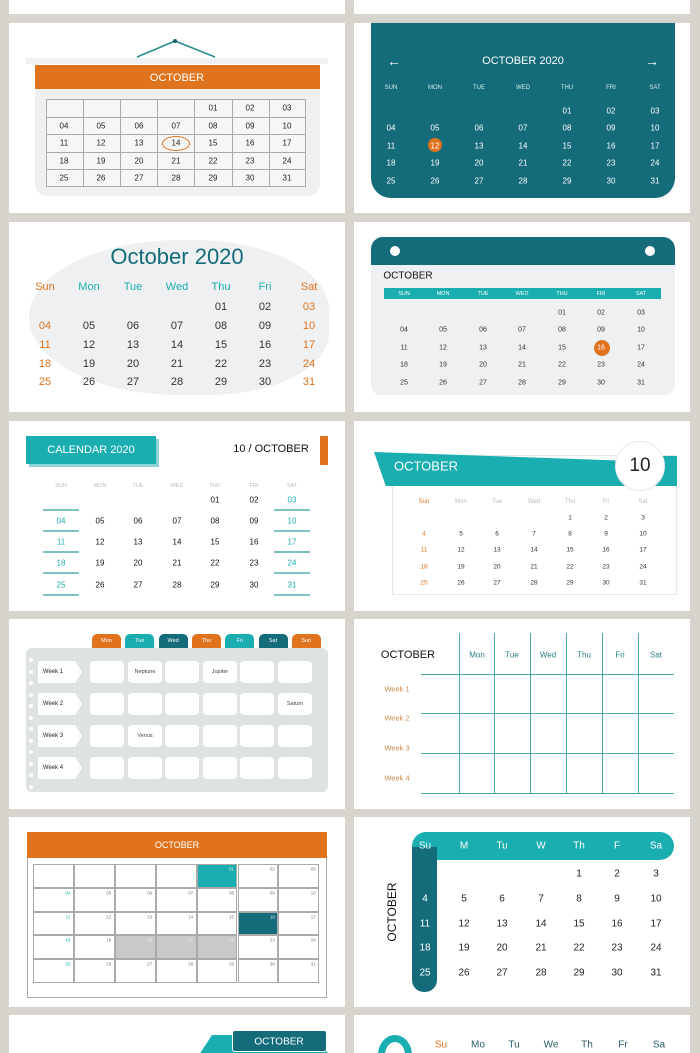 This screenshot has width=700, height=1053. I want to click on day-cell: 5, so click(461, 534).